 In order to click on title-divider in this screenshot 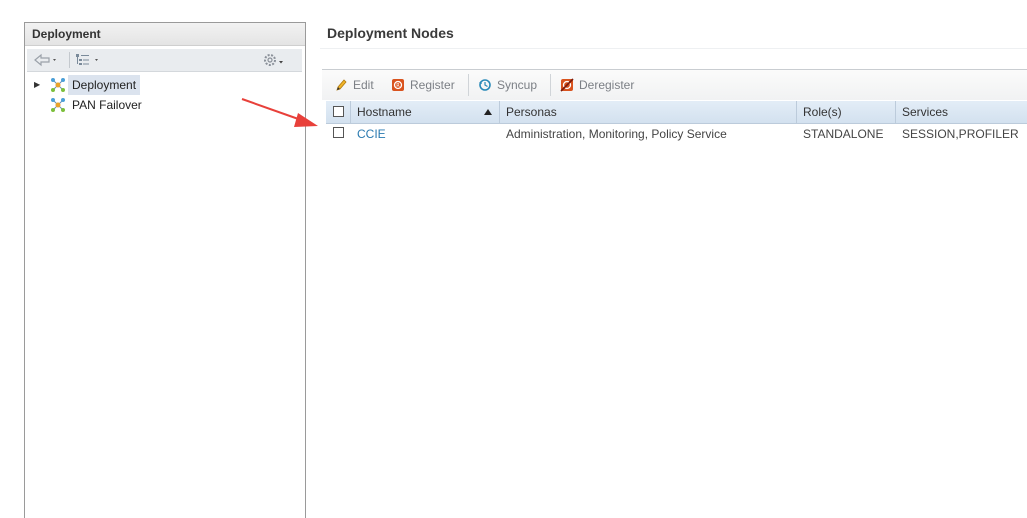, I will do `click(673, 48)`.